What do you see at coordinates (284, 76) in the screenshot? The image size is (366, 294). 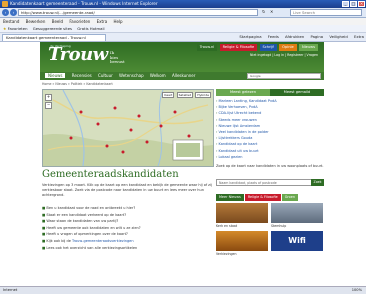 I see `google-search-input: Google` at bounding box center [284, 76].